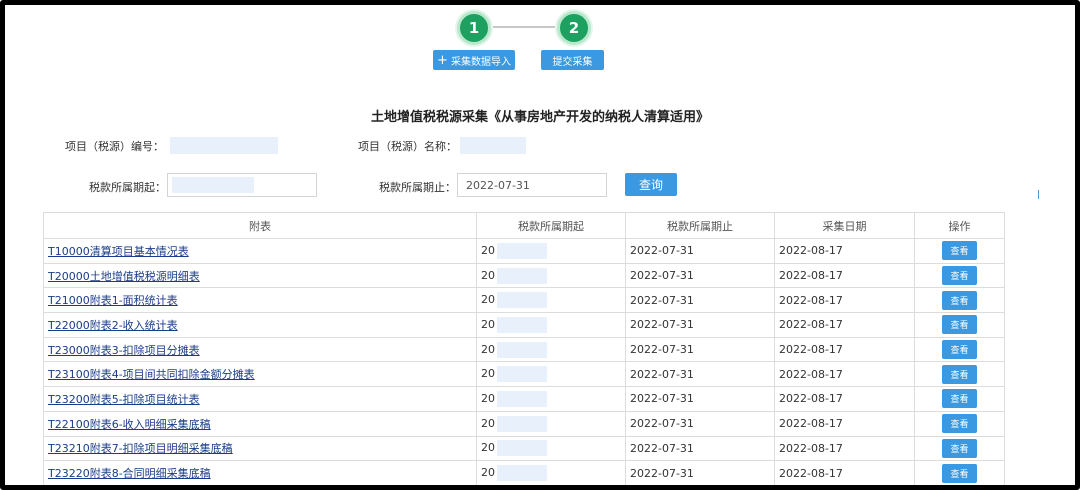 This screenshot has width=1080, height=490. I want to click on period-end-label: 税款所属期止：, so click(417, 187).